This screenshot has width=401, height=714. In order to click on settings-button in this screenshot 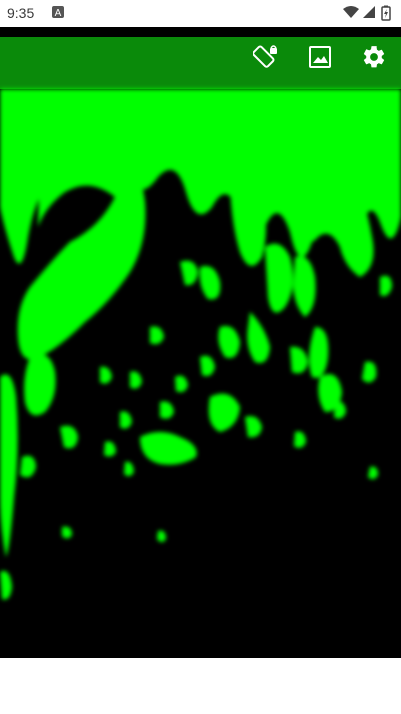, I will do `click(374, 59)`.